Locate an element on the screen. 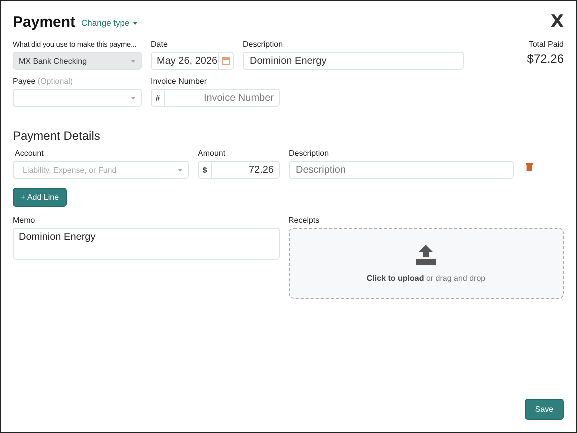 This screenshot has height=433, width=577. close-button: X is located at coordinates (557, 22).